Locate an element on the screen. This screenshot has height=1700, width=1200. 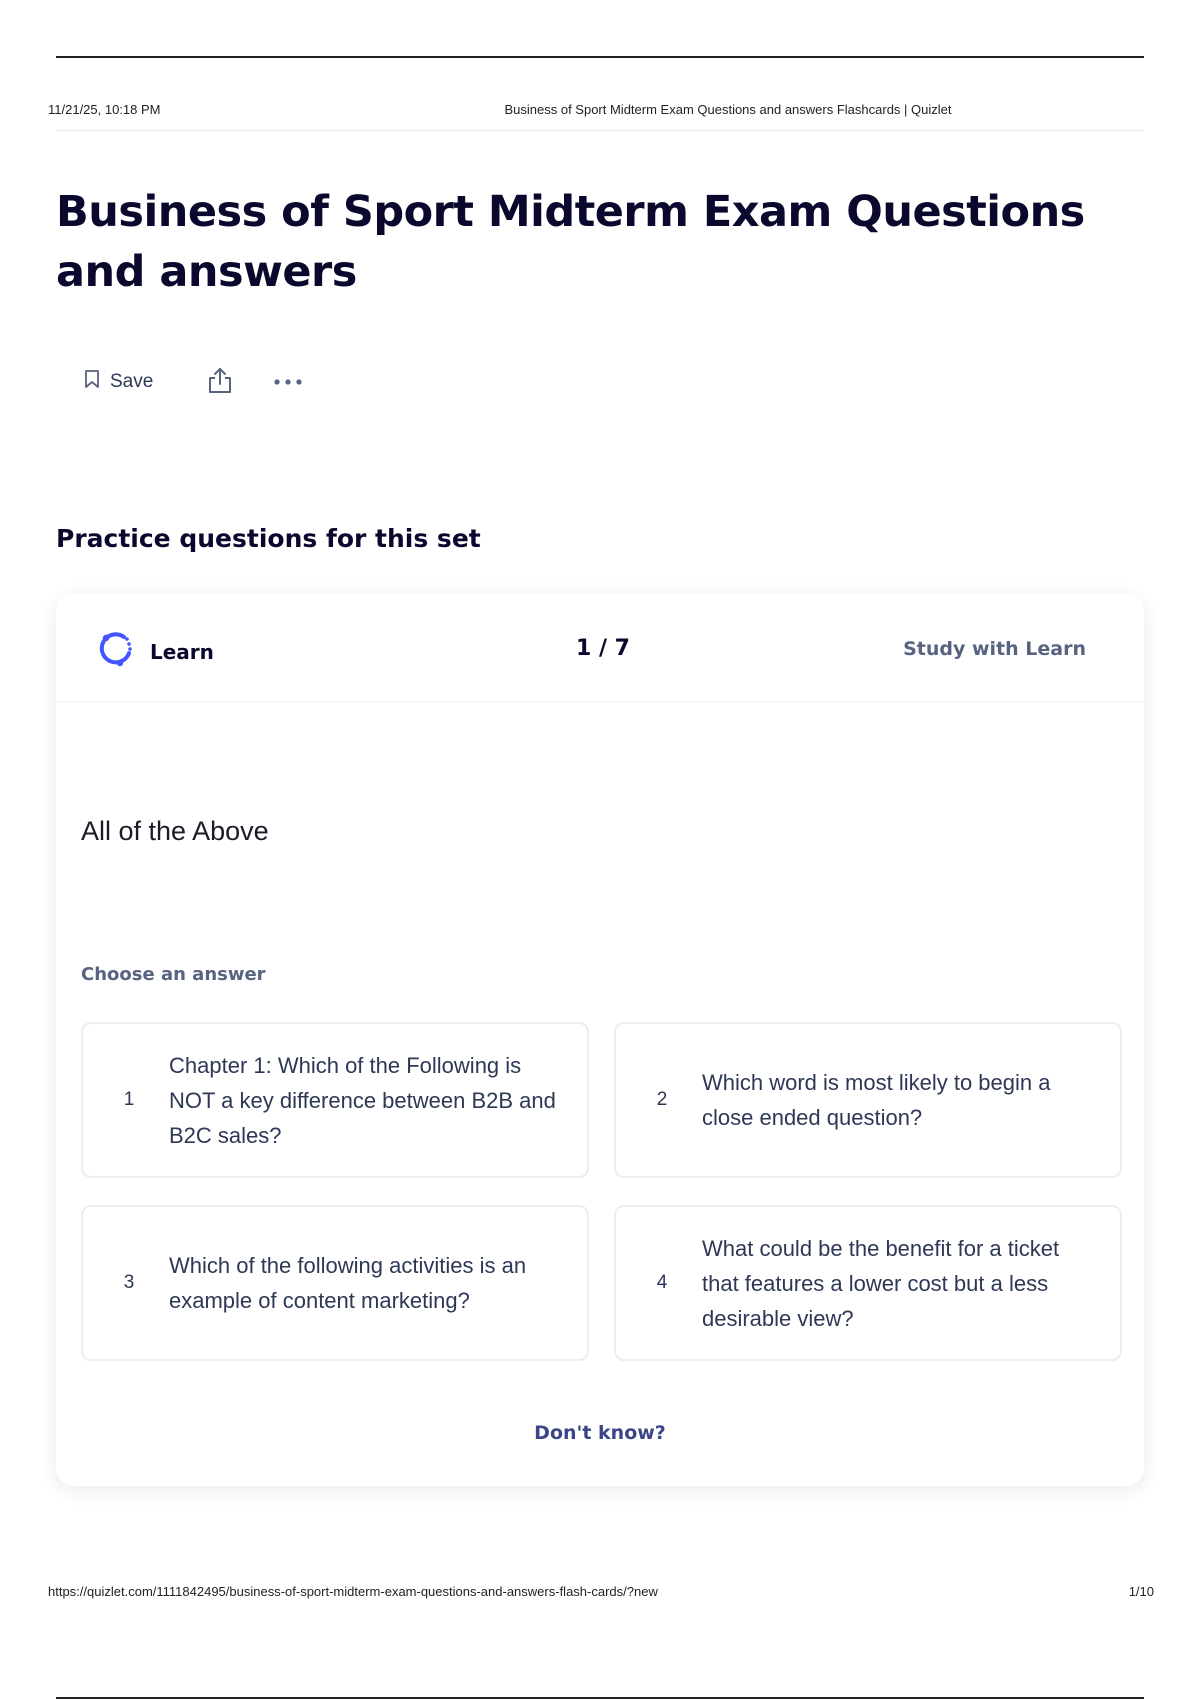
share-button is located at coordinates (220, 382).